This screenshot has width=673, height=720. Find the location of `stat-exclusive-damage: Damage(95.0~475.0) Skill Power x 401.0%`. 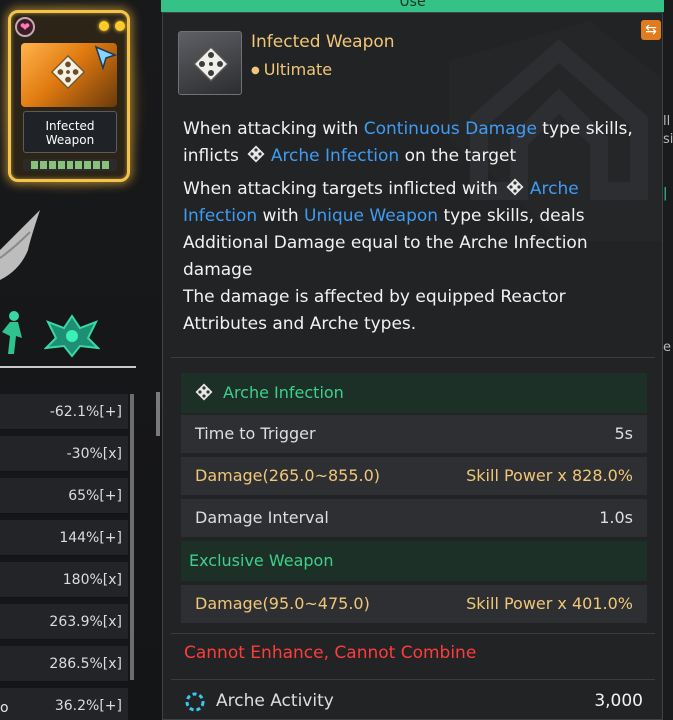

stat-exclusive-damage: Damage(95.0~475.0) Skill Power x 401.0% is located at coordinates (414, 604).